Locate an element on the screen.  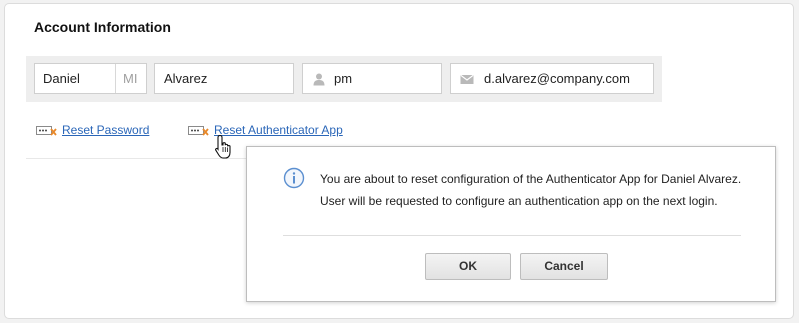
section-title: Account Information is located at coordinates (102, 27).